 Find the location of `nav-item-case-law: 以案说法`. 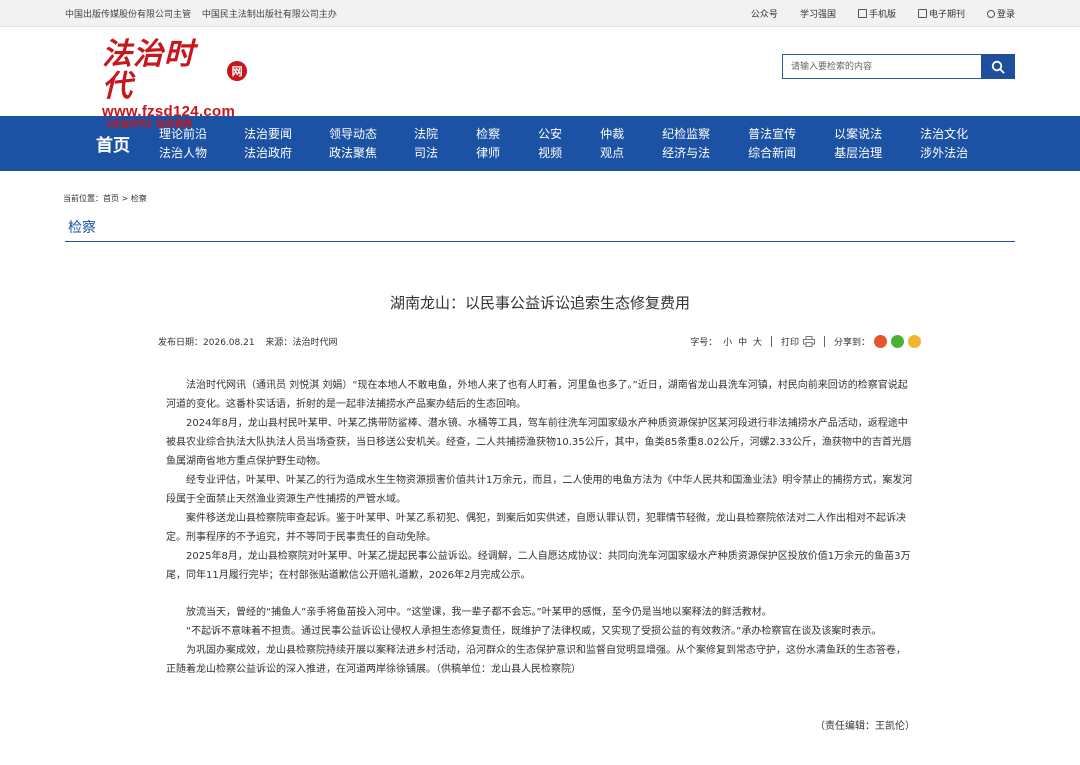

nav-item-case-law: 以案说法 is located at coordinates (858, 134).